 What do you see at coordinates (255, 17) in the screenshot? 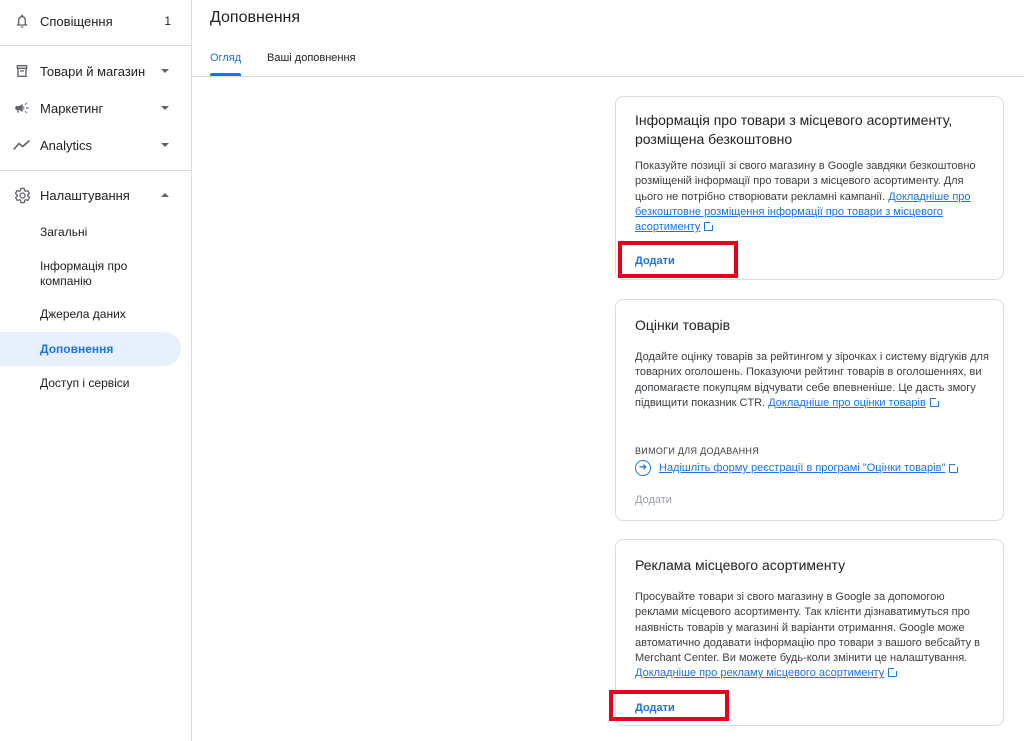
I see `page-title: Доповнення` at bounding box center [255, 17].